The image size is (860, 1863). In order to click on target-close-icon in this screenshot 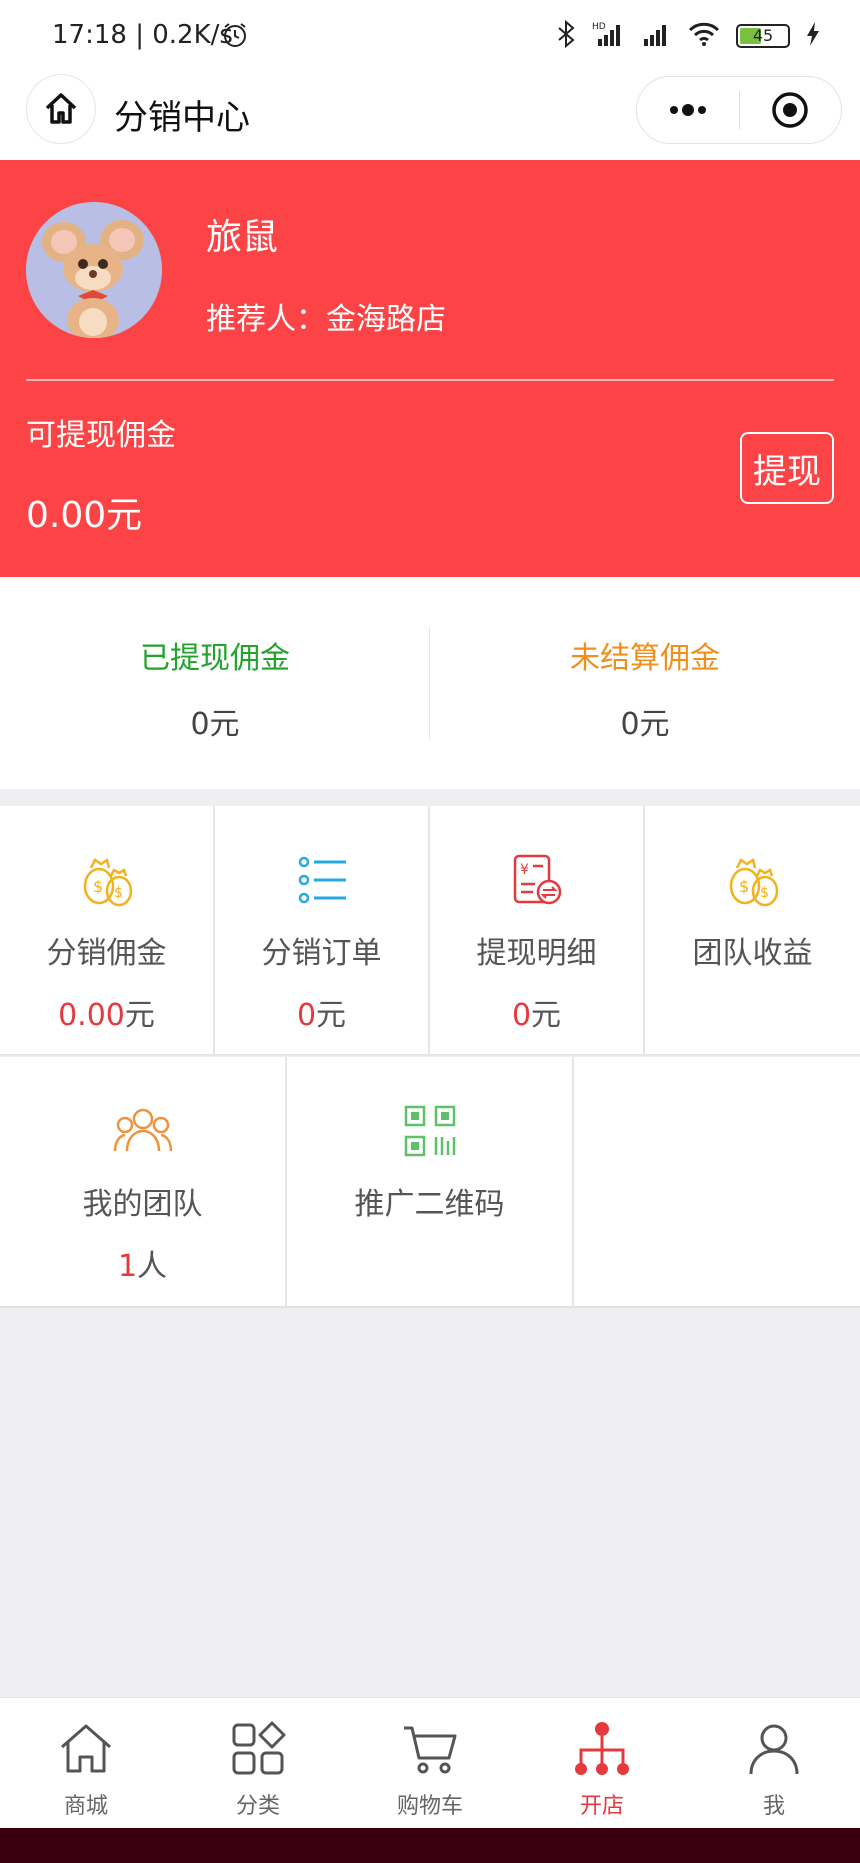, I will do `click(790, 110)`.